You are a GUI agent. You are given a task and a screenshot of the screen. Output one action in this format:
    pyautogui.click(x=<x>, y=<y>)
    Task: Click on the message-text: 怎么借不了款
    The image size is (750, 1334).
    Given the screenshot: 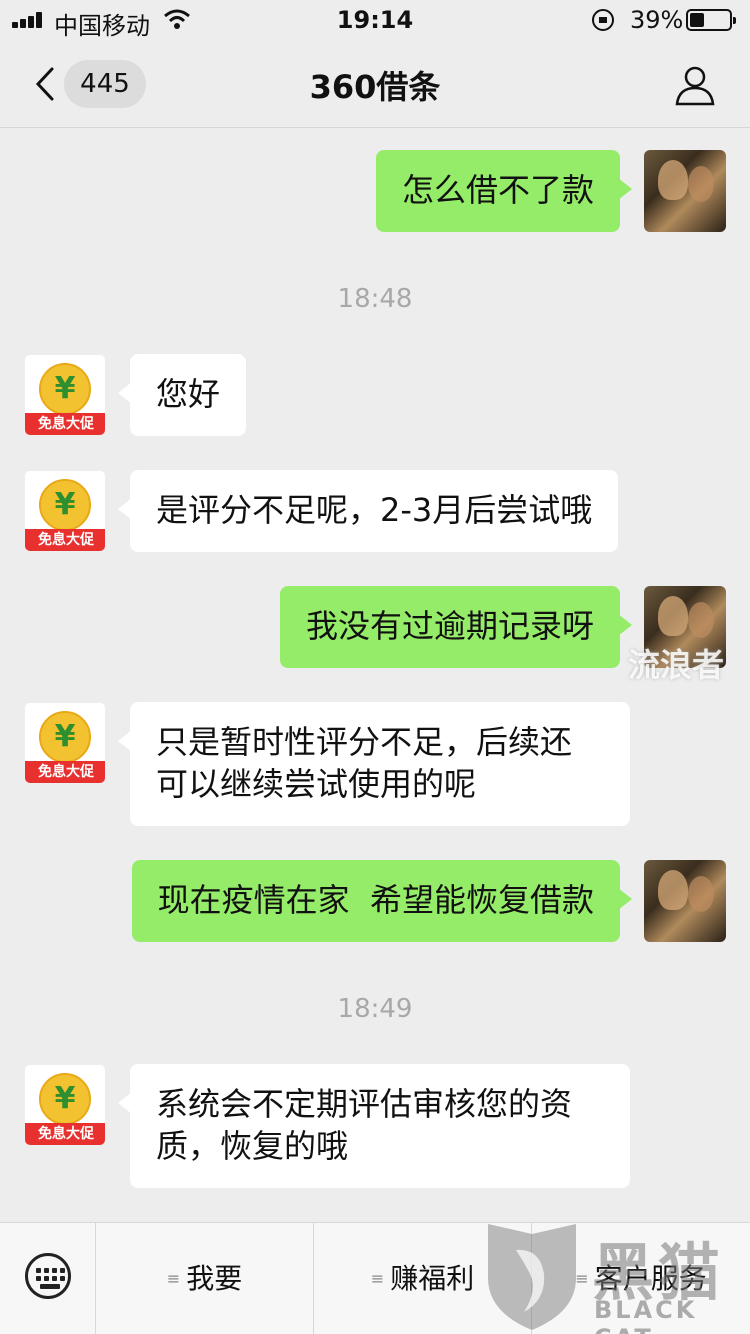 What is the action you would take?
    pyautogui.click(x=497, y=190)
    